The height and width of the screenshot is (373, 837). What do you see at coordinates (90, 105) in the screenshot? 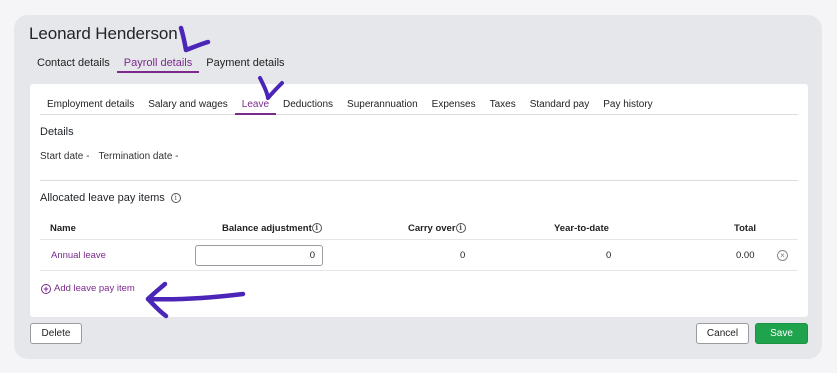
I see `subtab-employment-details: Employment details` at bounding box center [90, 105].